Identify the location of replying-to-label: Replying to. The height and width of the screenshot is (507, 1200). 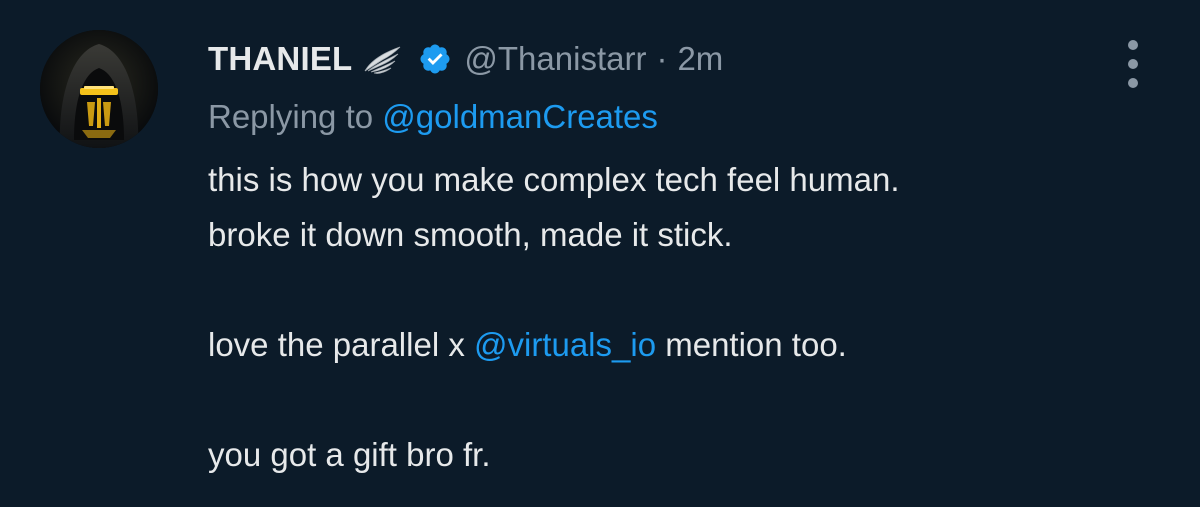
(291, 116).